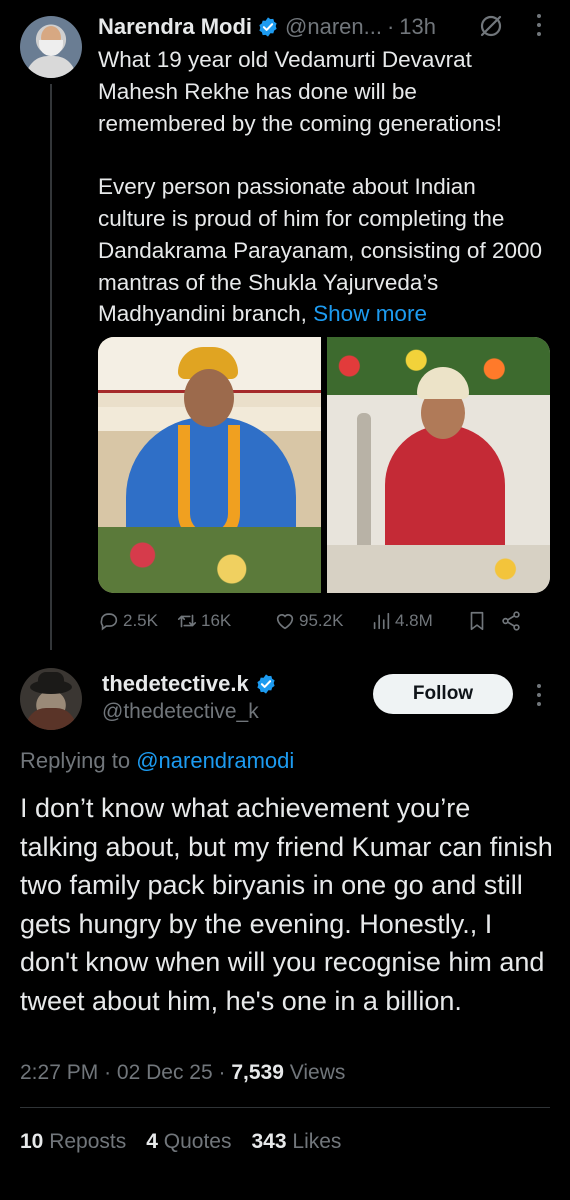  I want to click on tweet-actions: 2.5K 16K 95.2K 4.8M, so click(323, 621).